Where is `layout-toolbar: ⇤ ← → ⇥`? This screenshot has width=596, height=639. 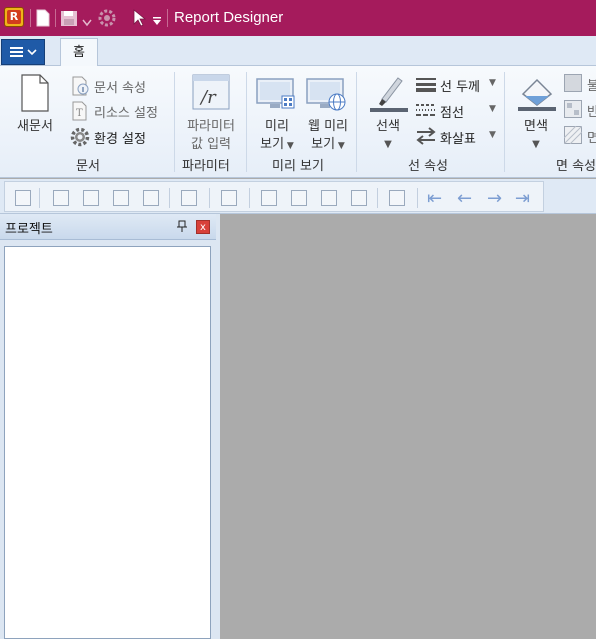
layout-toolbar: ⇤ ← → ⇥ is located at coordinates (298, 196).